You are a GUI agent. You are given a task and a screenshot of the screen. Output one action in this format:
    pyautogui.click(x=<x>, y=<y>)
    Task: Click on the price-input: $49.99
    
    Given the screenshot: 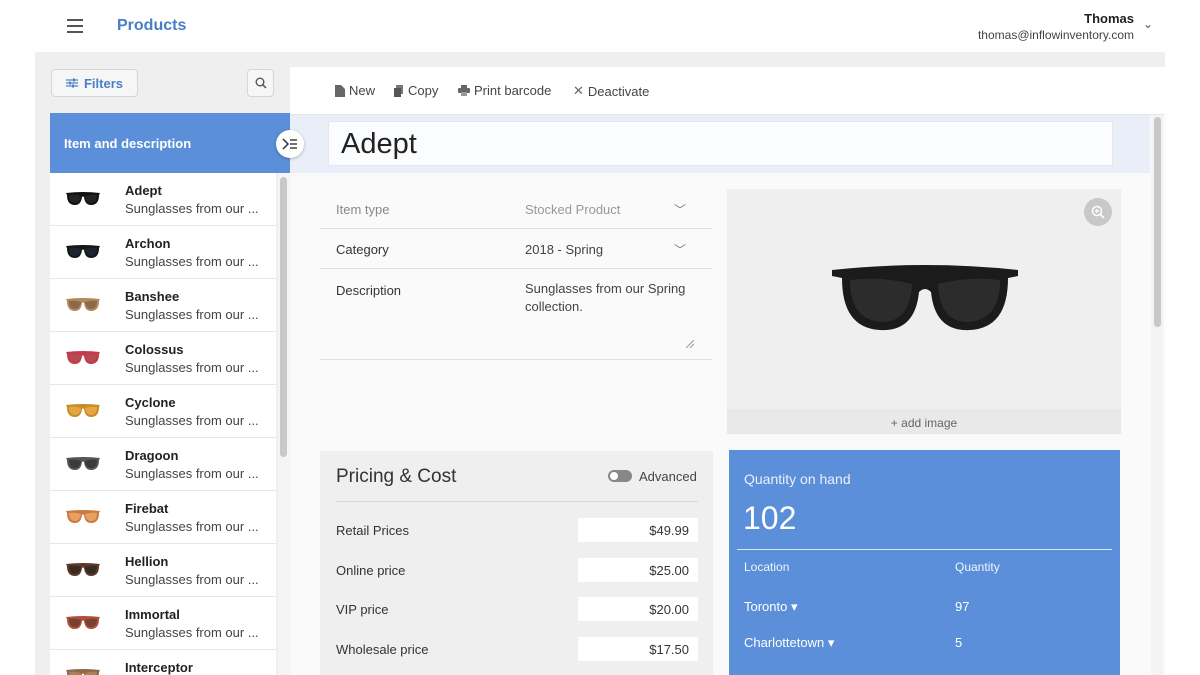 What is the action you would take?
    pyautogui.click(x=638, y=530)
    